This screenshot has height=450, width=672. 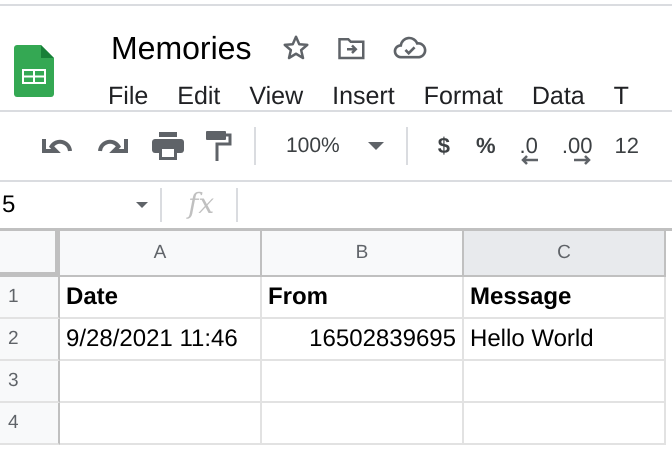 What do you see at coordinates (410, 48) in the screenshot?
I see `cloud-check-icon` at bounding box center [410, 48].